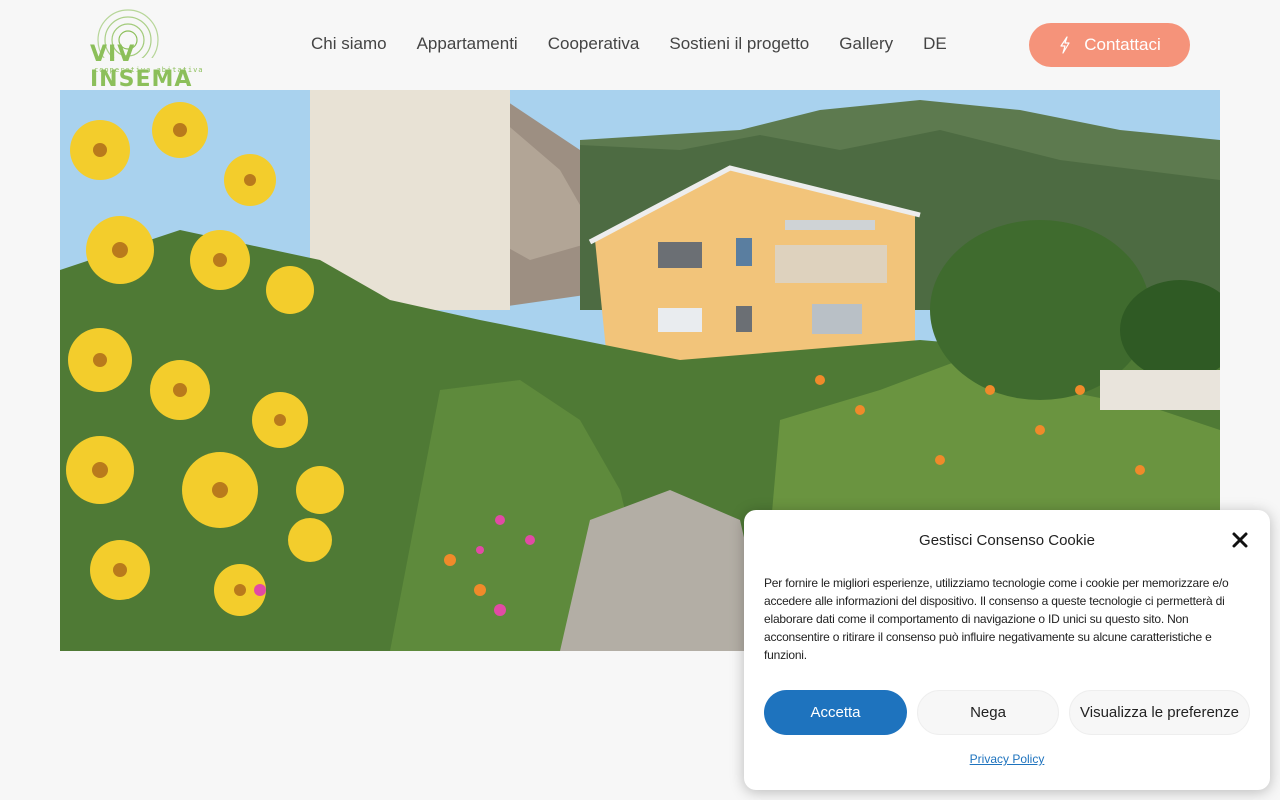 Image resolution: width=1280 pixels, height=800 pixels. Describe the element at coordinates (594, 44) in the screenshot. I see `nav-item-cooperativa: Cooperativa` at that location.